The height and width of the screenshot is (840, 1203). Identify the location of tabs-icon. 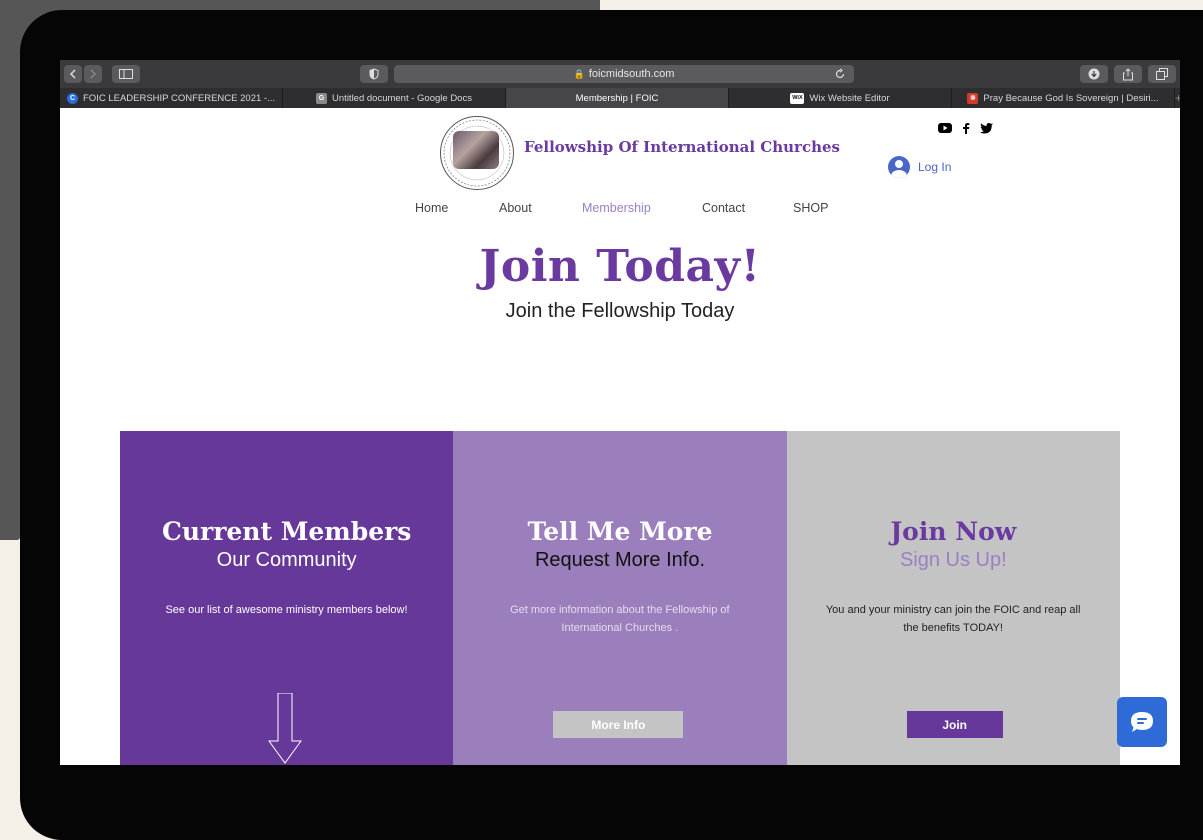
(1162, 74).